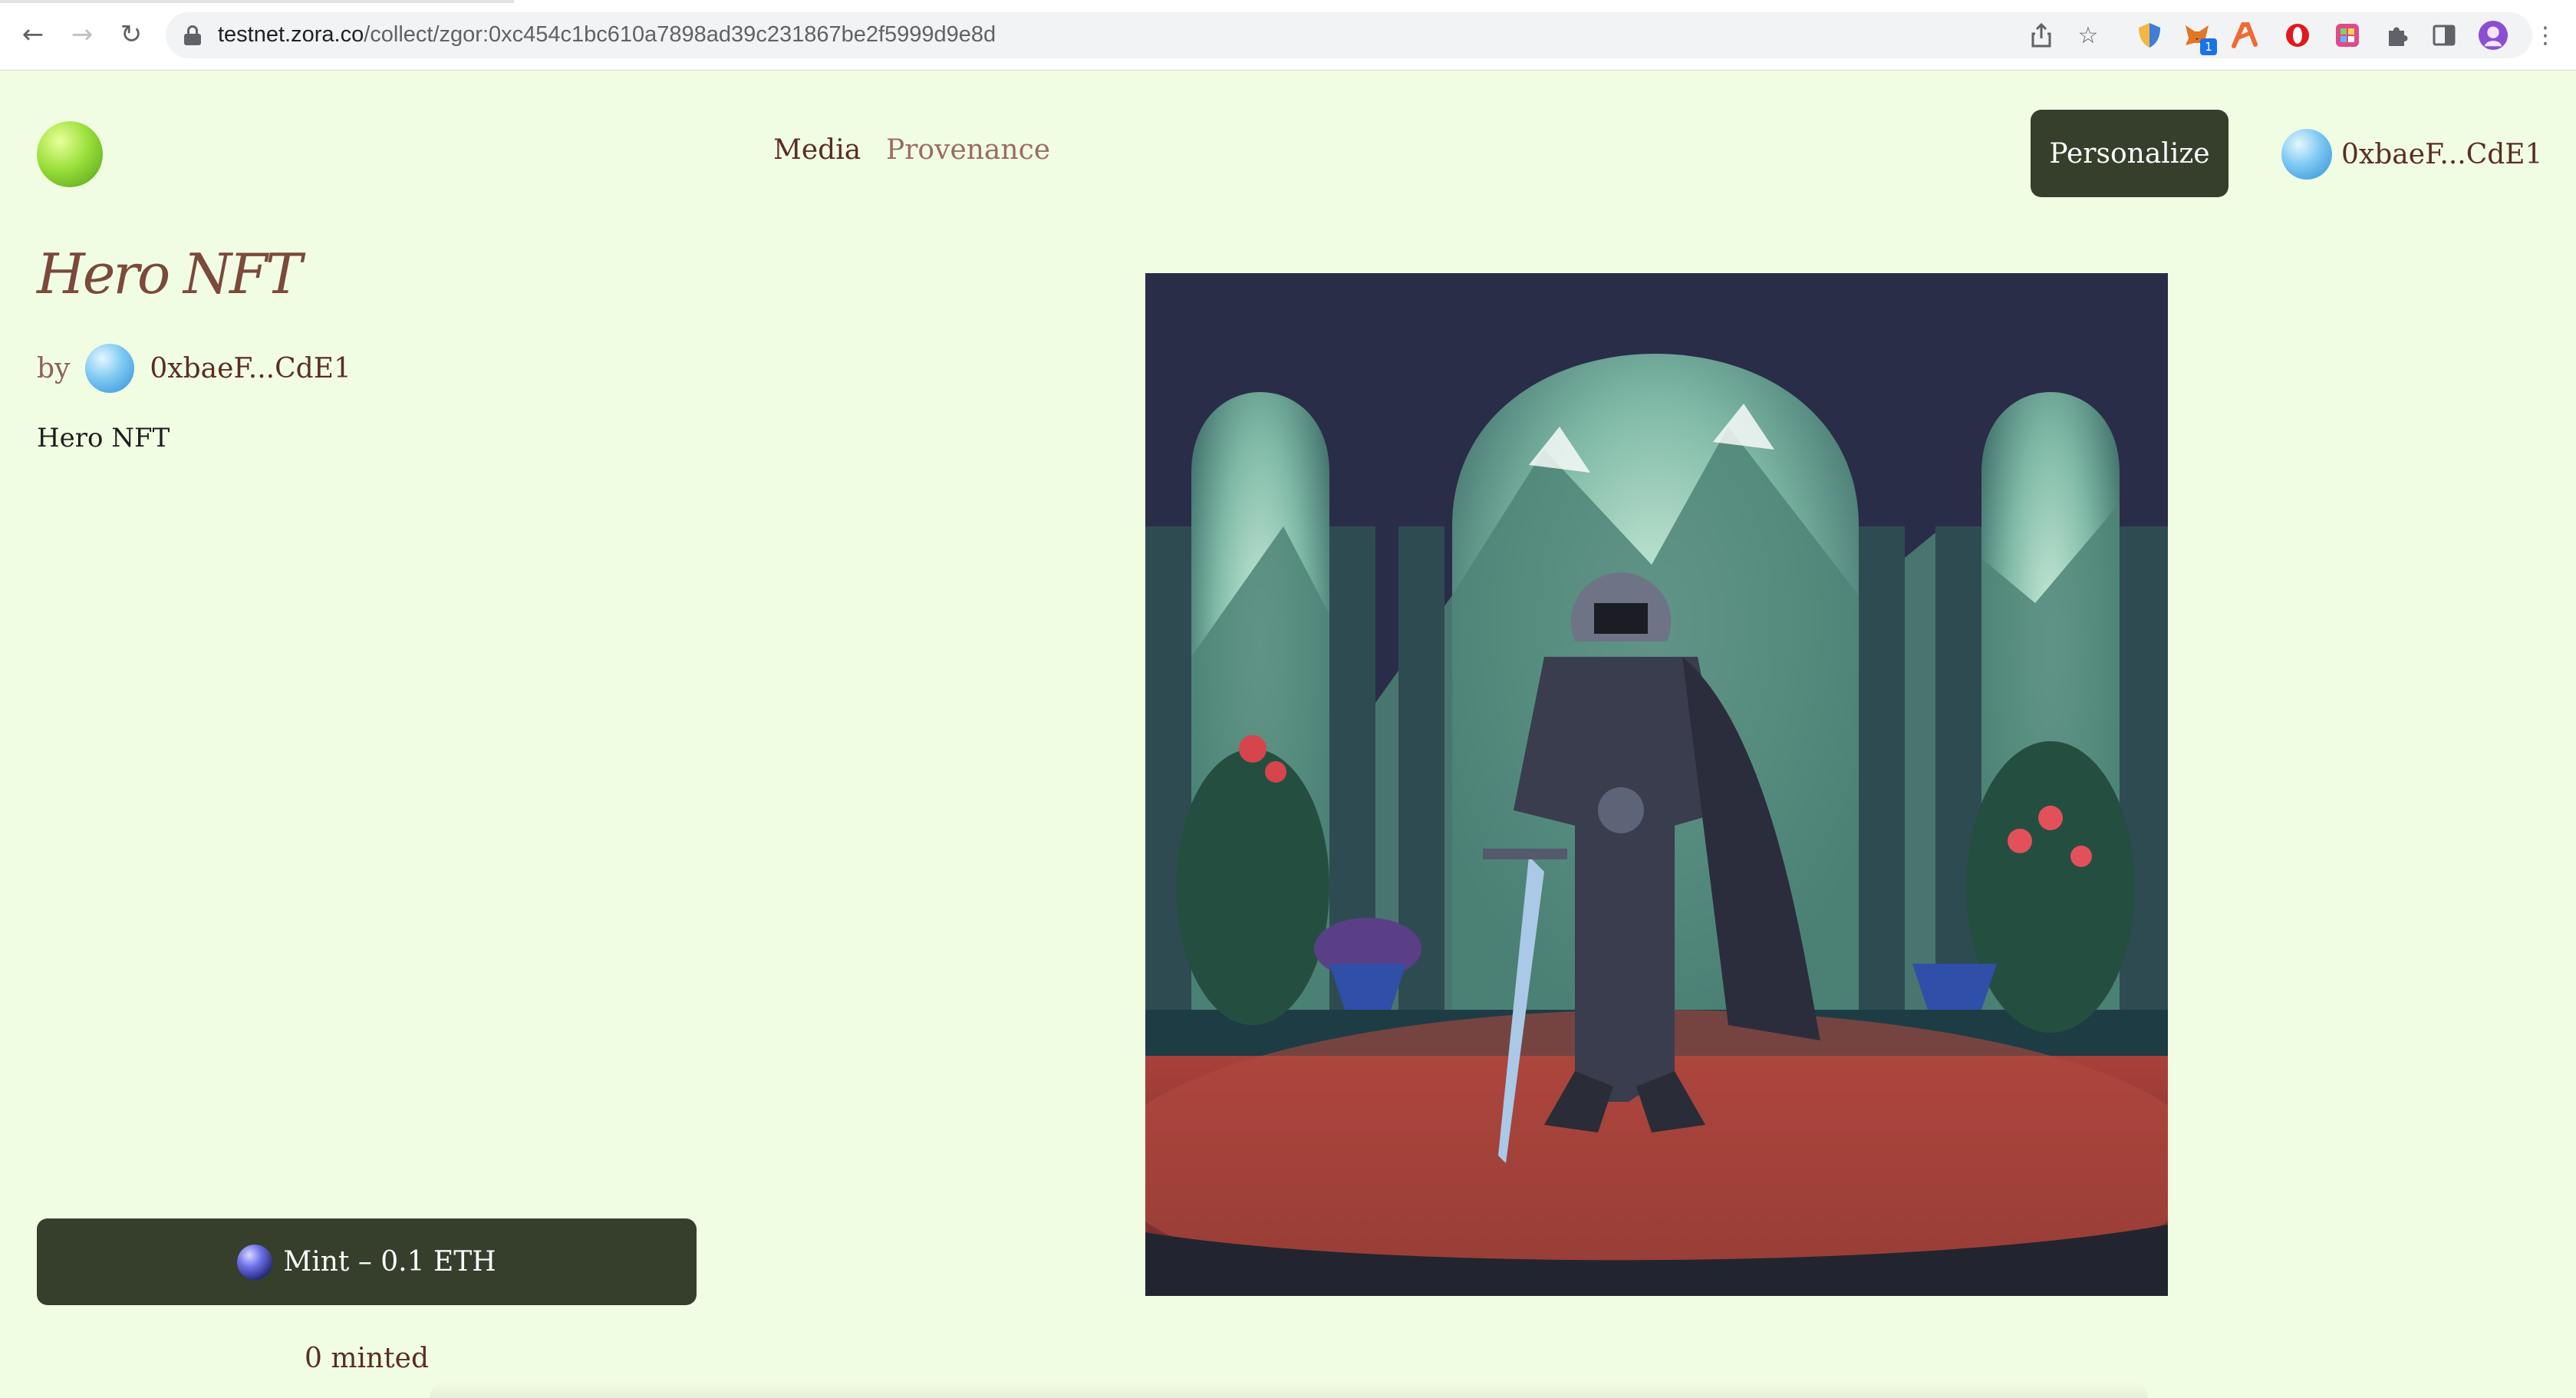  Describe the element at coordinates (2041, 35) in the screenshot. I see `share-icon` at that location.